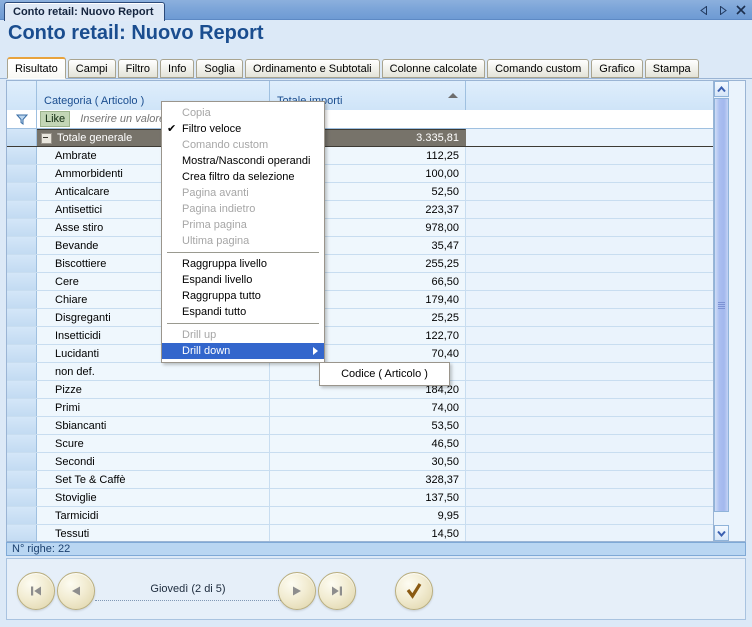 Image resolution: width=752 pixels, height=627 pixels. I want to click on tab-campi: Campi, so click(91, 68).